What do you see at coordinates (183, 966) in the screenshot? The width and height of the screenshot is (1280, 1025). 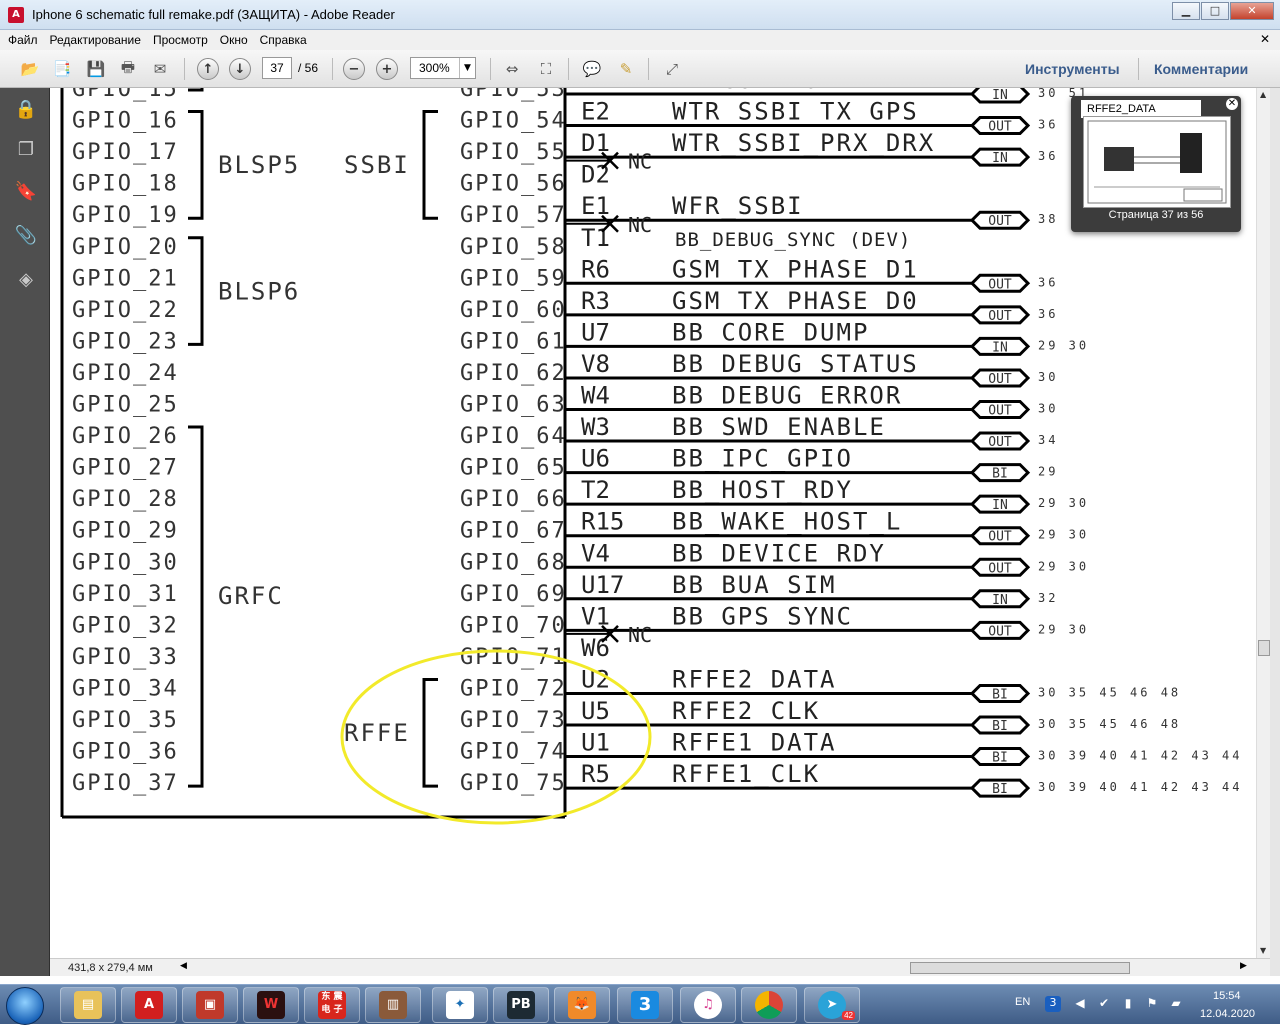 I see `scroll-left-icon: ◀` at bounding box center [183, 966].